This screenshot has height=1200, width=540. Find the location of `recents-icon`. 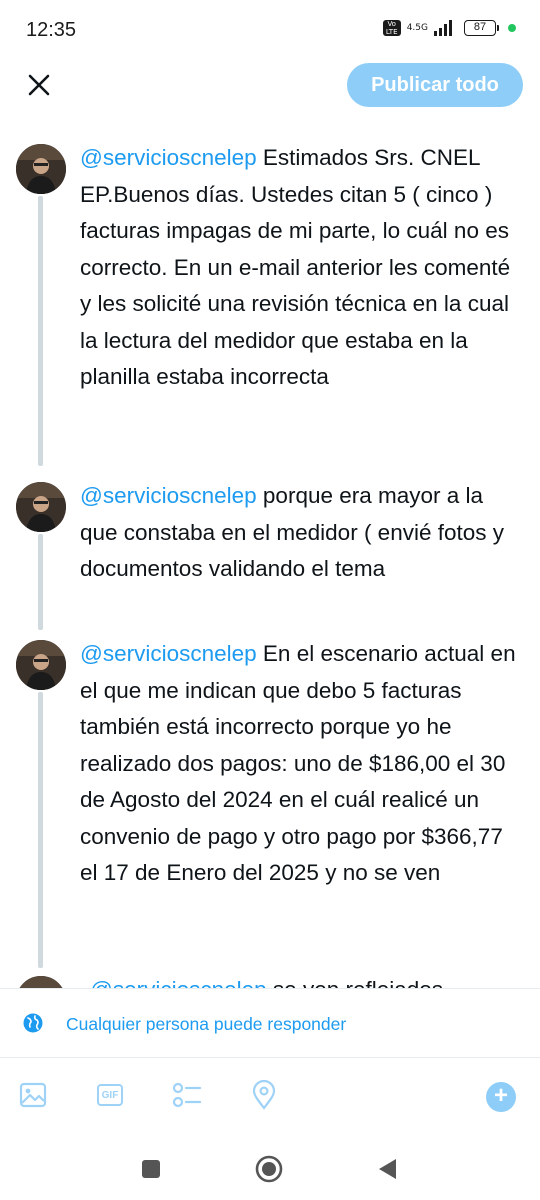

recents-icon is located at coordinates (151, 1169).